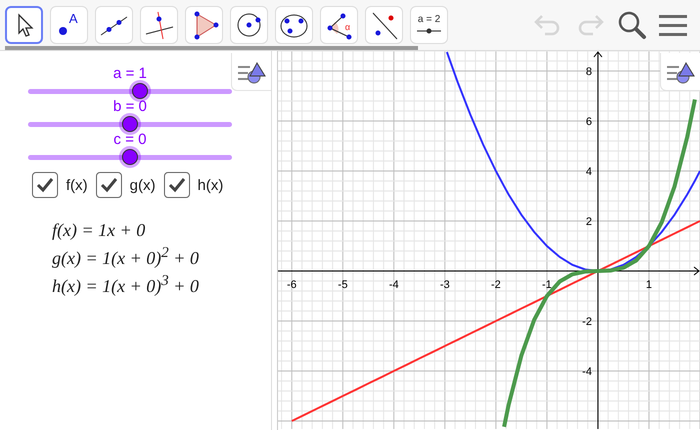 This screenshot has height=430, width=700. I want to click on tick-label: 4, so click(589, 172).